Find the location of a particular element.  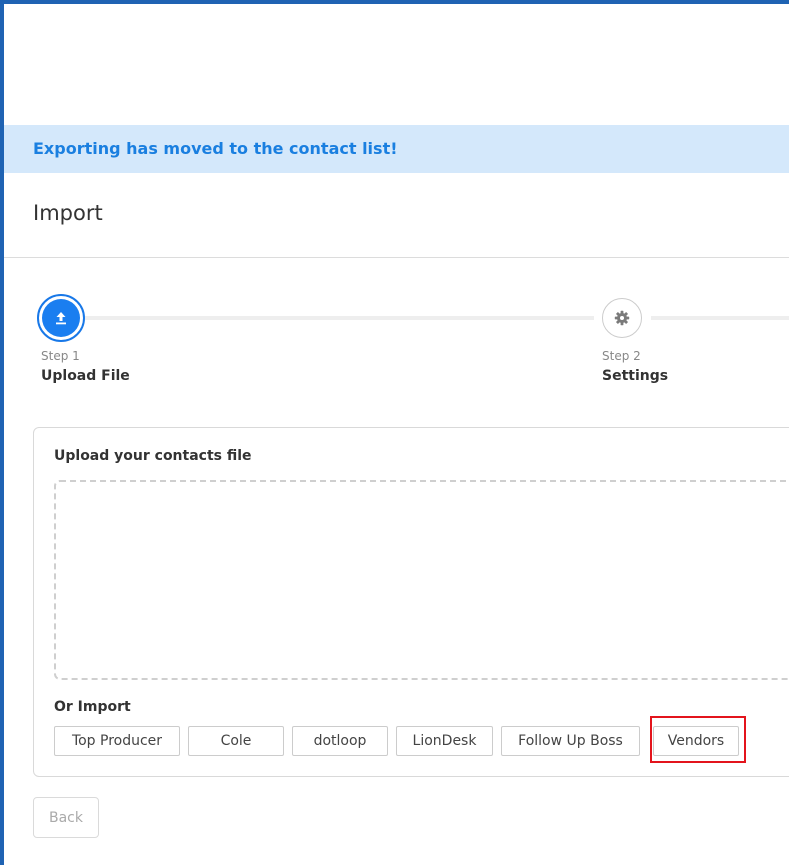

header-divider is located at coordinates (396, 257).